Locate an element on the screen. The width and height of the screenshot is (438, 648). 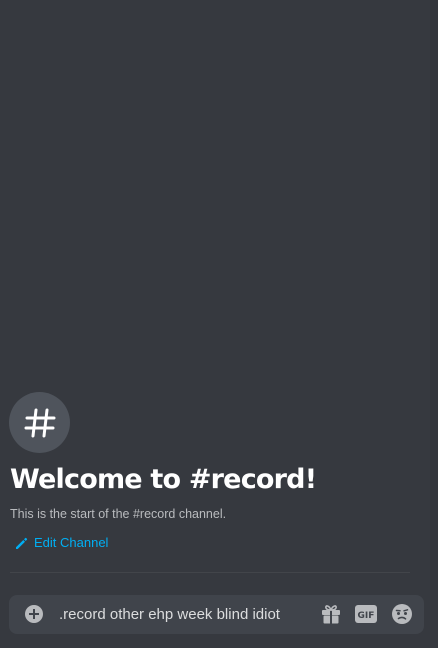
plus-circle-icon is located at coordinates (34, 614).